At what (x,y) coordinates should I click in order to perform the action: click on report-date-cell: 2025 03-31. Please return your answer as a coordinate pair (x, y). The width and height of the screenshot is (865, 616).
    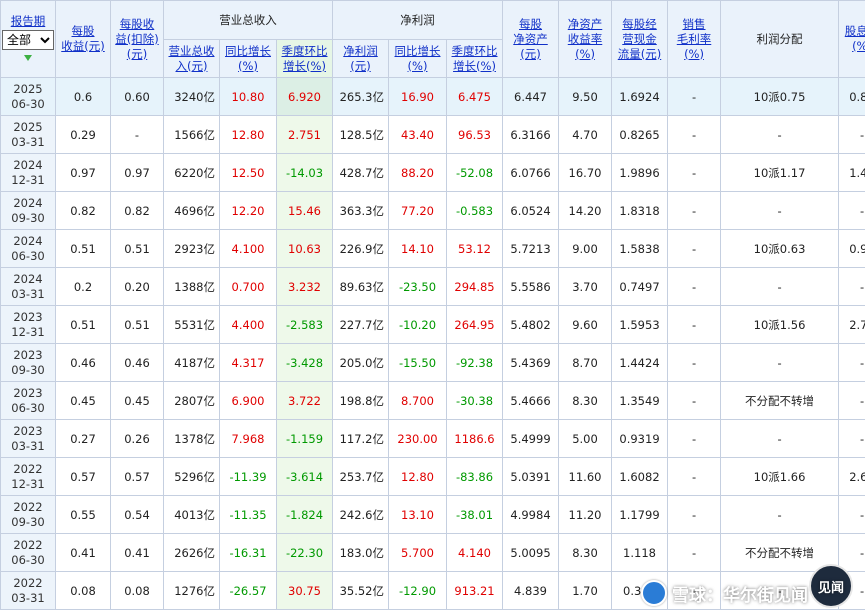
    Looking at the image, I should click on (28, 134).